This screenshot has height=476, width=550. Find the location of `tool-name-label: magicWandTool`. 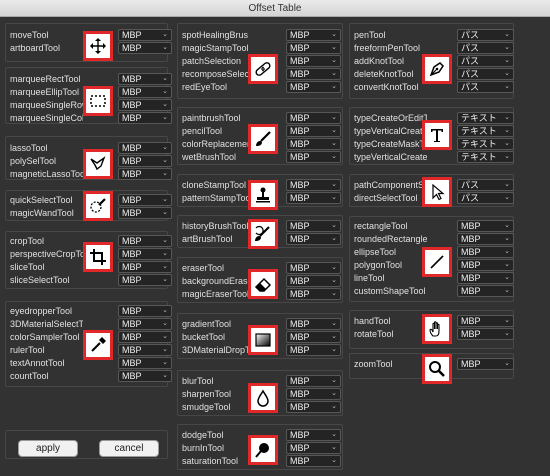

tool-name-label: magicWandTool is located at coordinates (42, 213).